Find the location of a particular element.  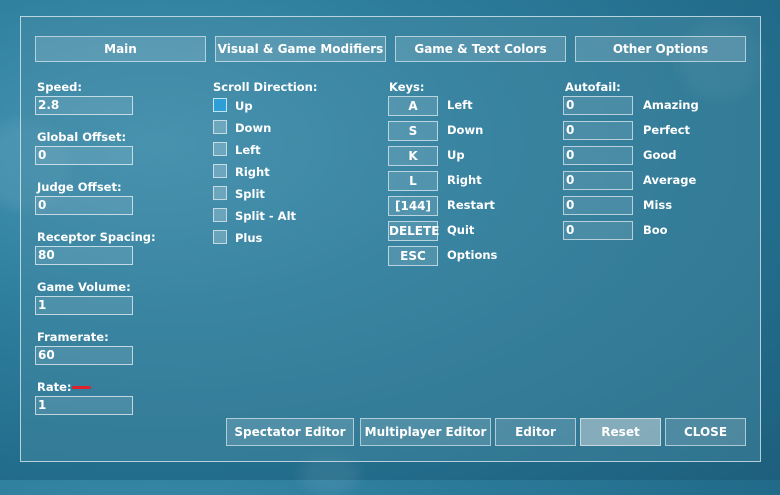

game-volume-input: 1 is located at coordinates (84, 305).